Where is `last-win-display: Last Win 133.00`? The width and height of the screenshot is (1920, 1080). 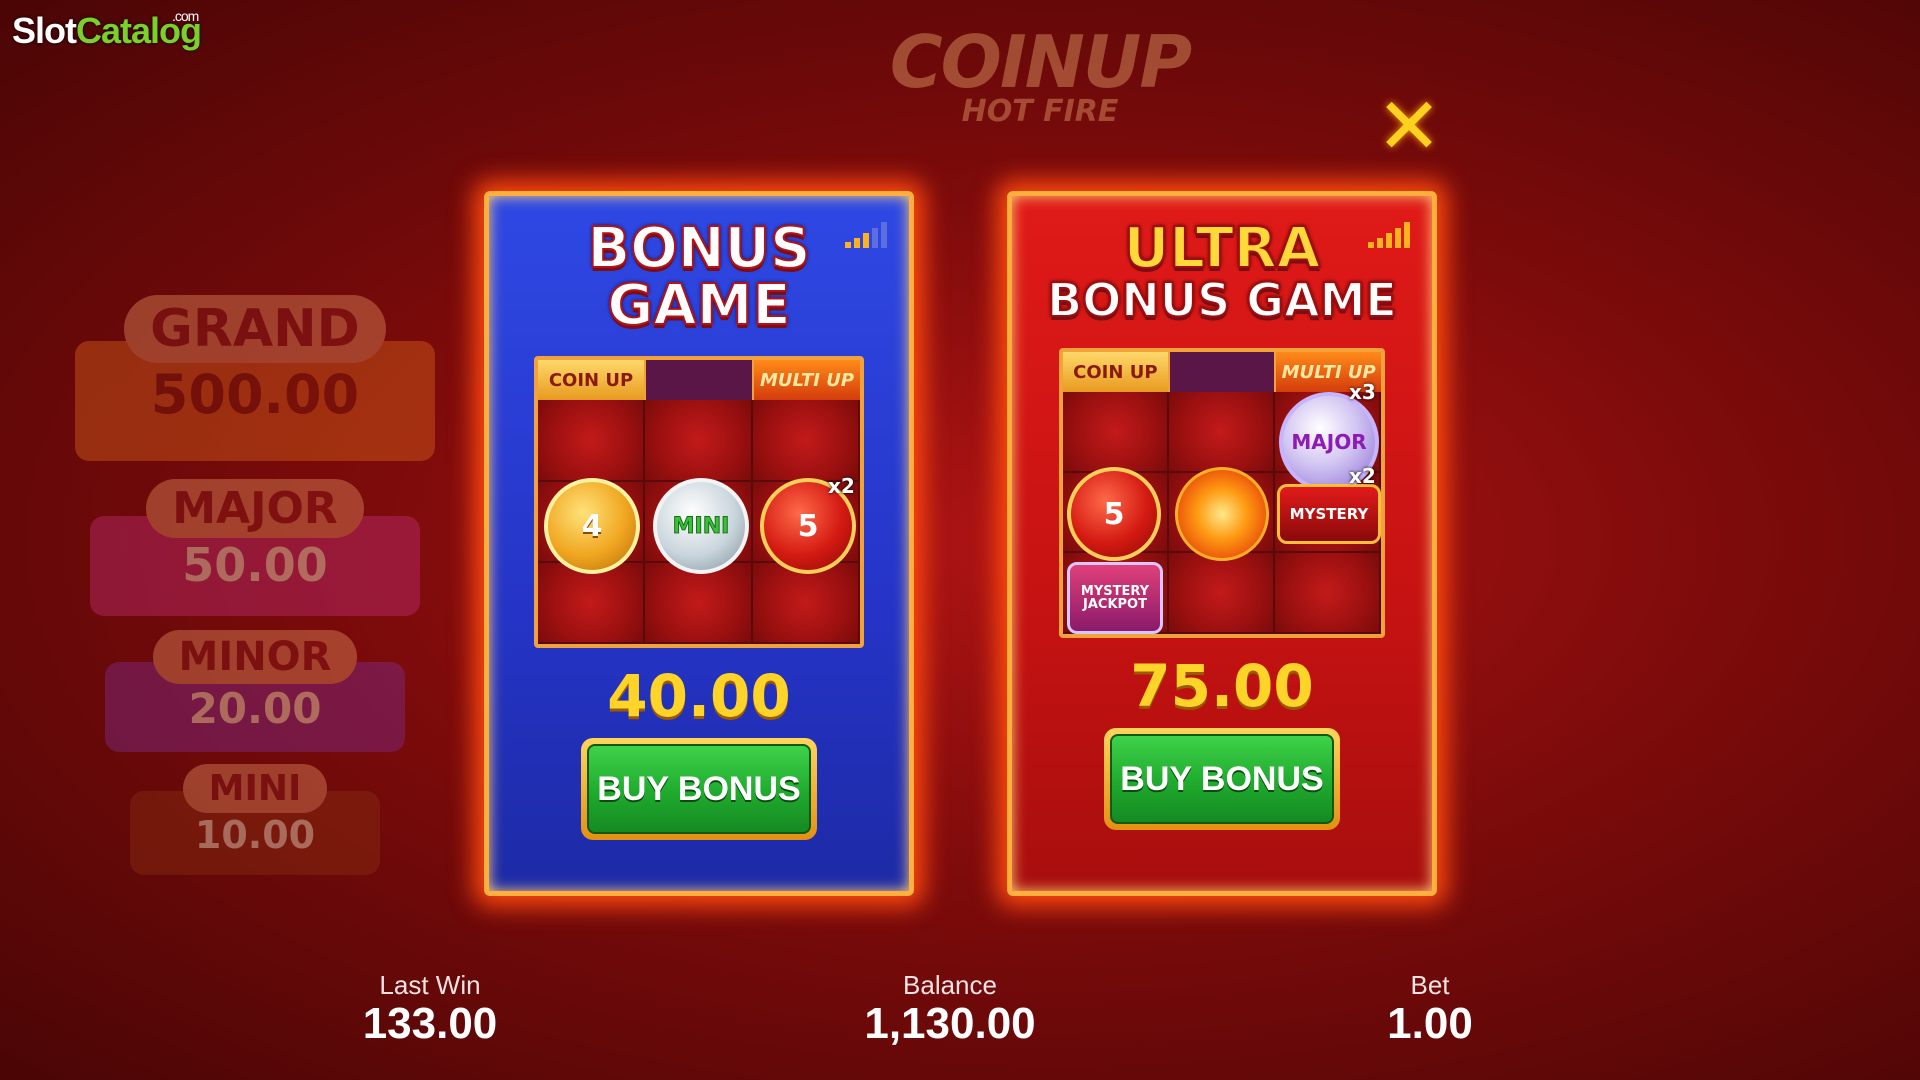
last-win-display: Last Win 133.00 is located at coordinates (430, 1009).